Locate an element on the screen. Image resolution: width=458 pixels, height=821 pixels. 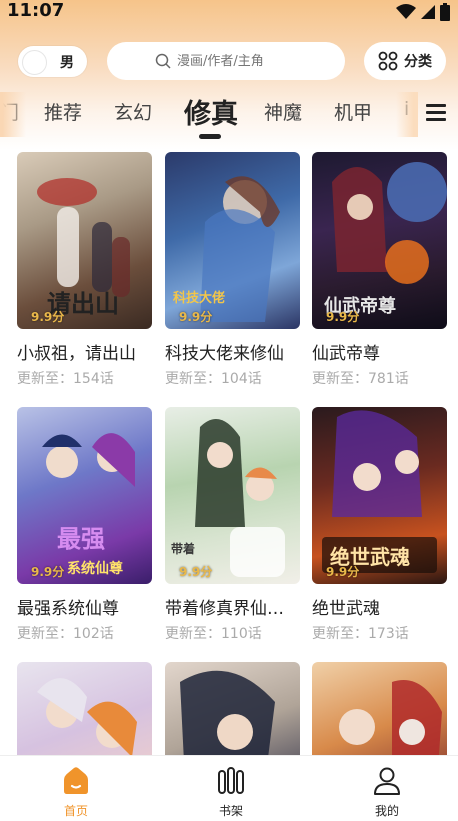
comic-cover: 绝世武魂 9.9分 is located at coordinates (379, 495).